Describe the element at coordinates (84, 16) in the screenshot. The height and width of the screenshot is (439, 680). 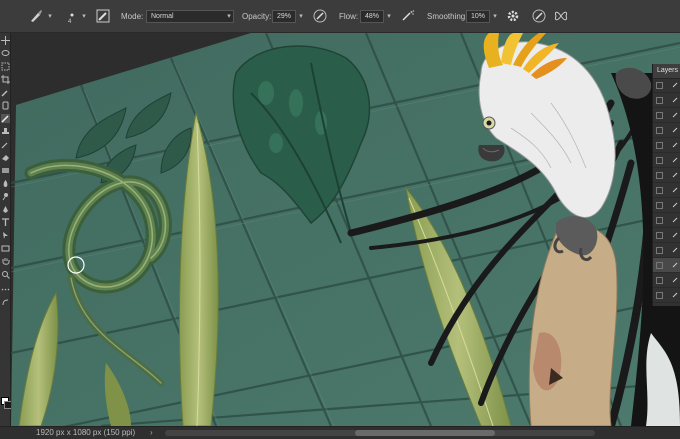
I see `brush-size-chevron-icon: ▾` at that location.